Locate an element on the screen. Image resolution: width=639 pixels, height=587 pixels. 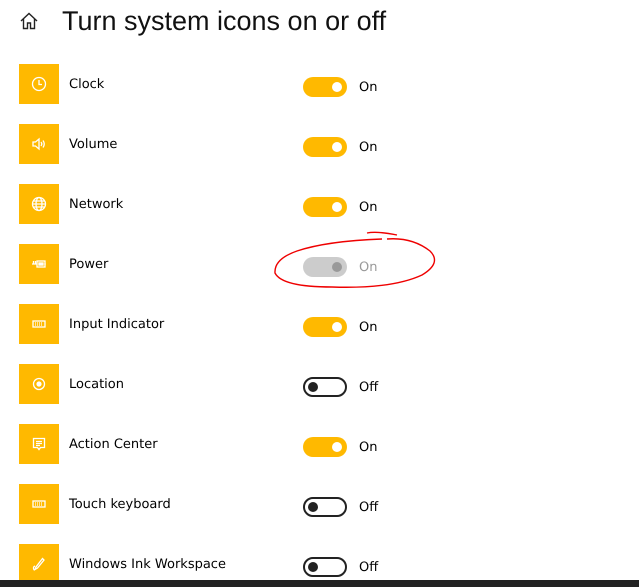
setting-label: Location is located at coordinates (97, 384).